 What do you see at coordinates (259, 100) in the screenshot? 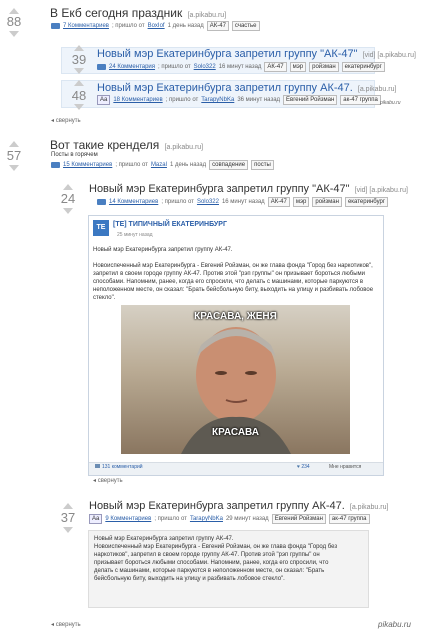
I see `post-time: 36 минут назад` at bounding box center [259, 100].